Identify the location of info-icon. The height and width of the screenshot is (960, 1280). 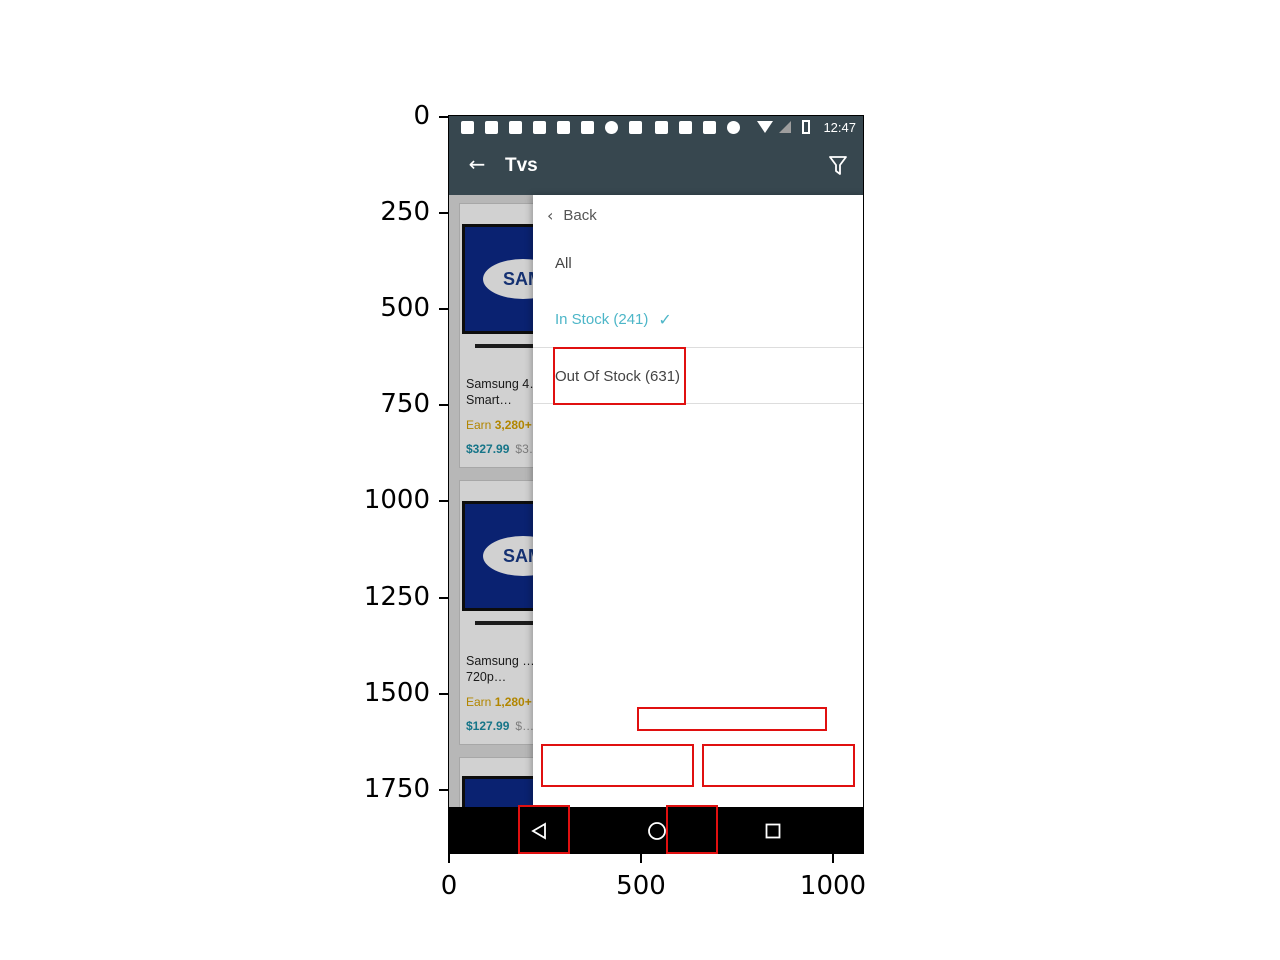
(611, 127).